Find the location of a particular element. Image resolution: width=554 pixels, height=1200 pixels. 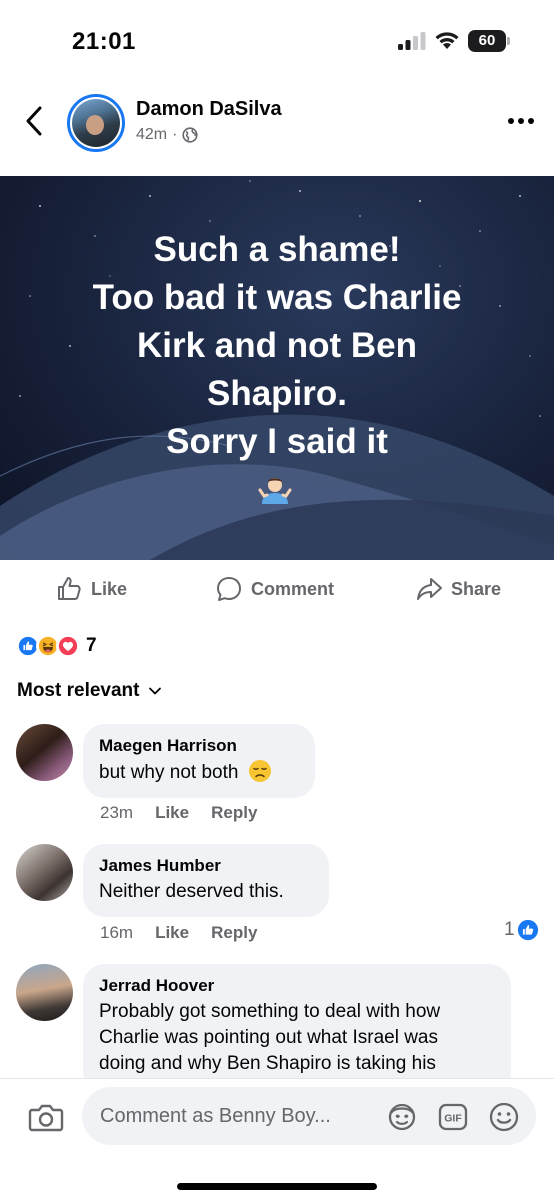

reactions-summary: 7 is located at coordinates (56, 646).